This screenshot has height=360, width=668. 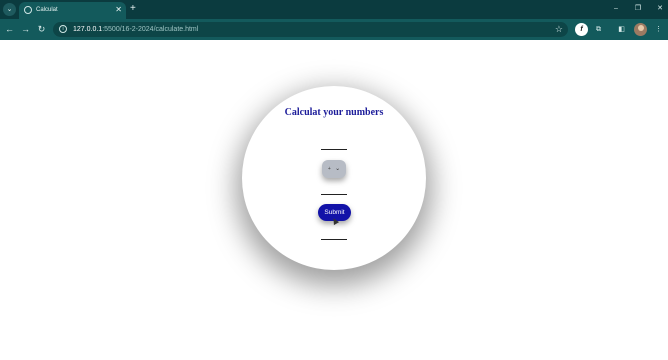 I want to click on calculator-card: Calculat your numbers + ⌄ Submit, so click(x=334, y=178).